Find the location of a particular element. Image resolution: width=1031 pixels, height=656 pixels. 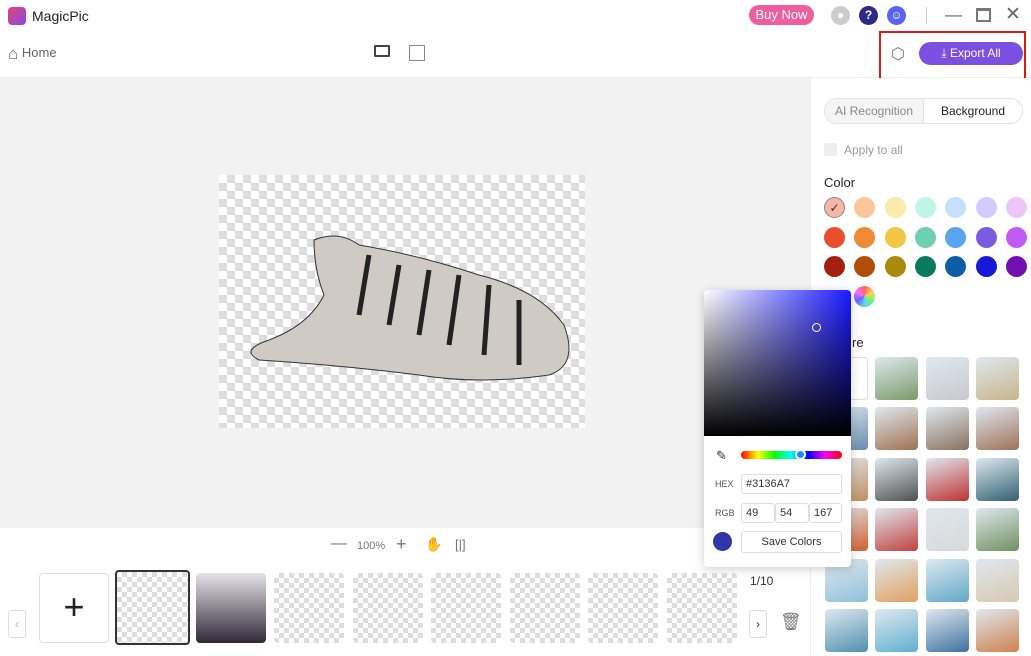

apply-to-all-checkbox is located at coordinates (830, 149).